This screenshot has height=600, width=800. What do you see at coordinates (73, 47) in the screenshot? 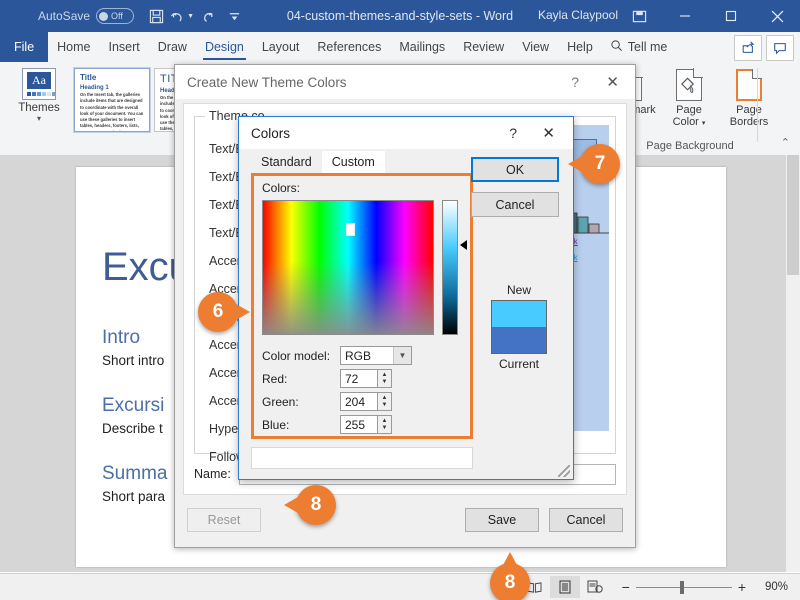
I see `tab-home: Home` at bounding box center [73, 47].